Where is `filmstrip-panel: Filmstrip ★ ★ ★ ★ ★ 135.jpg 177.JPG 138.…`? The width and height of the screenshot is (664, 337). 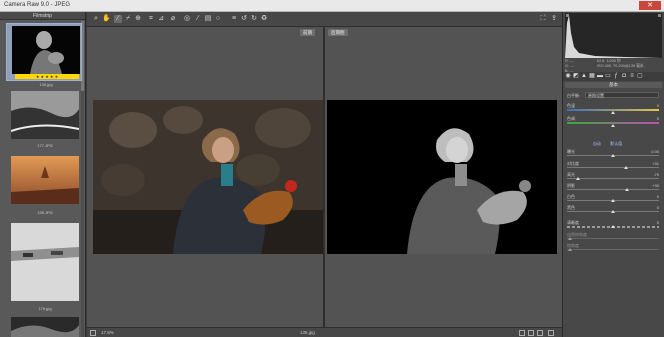 filmstrip-panel: Filmstrip ★ ★ ★ ★ ★ 135.jpg 177.JPG 138.… is located at coordinates (43, 174).